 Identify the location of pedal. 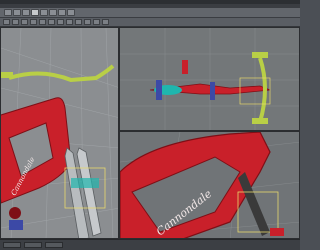
(16, 225).